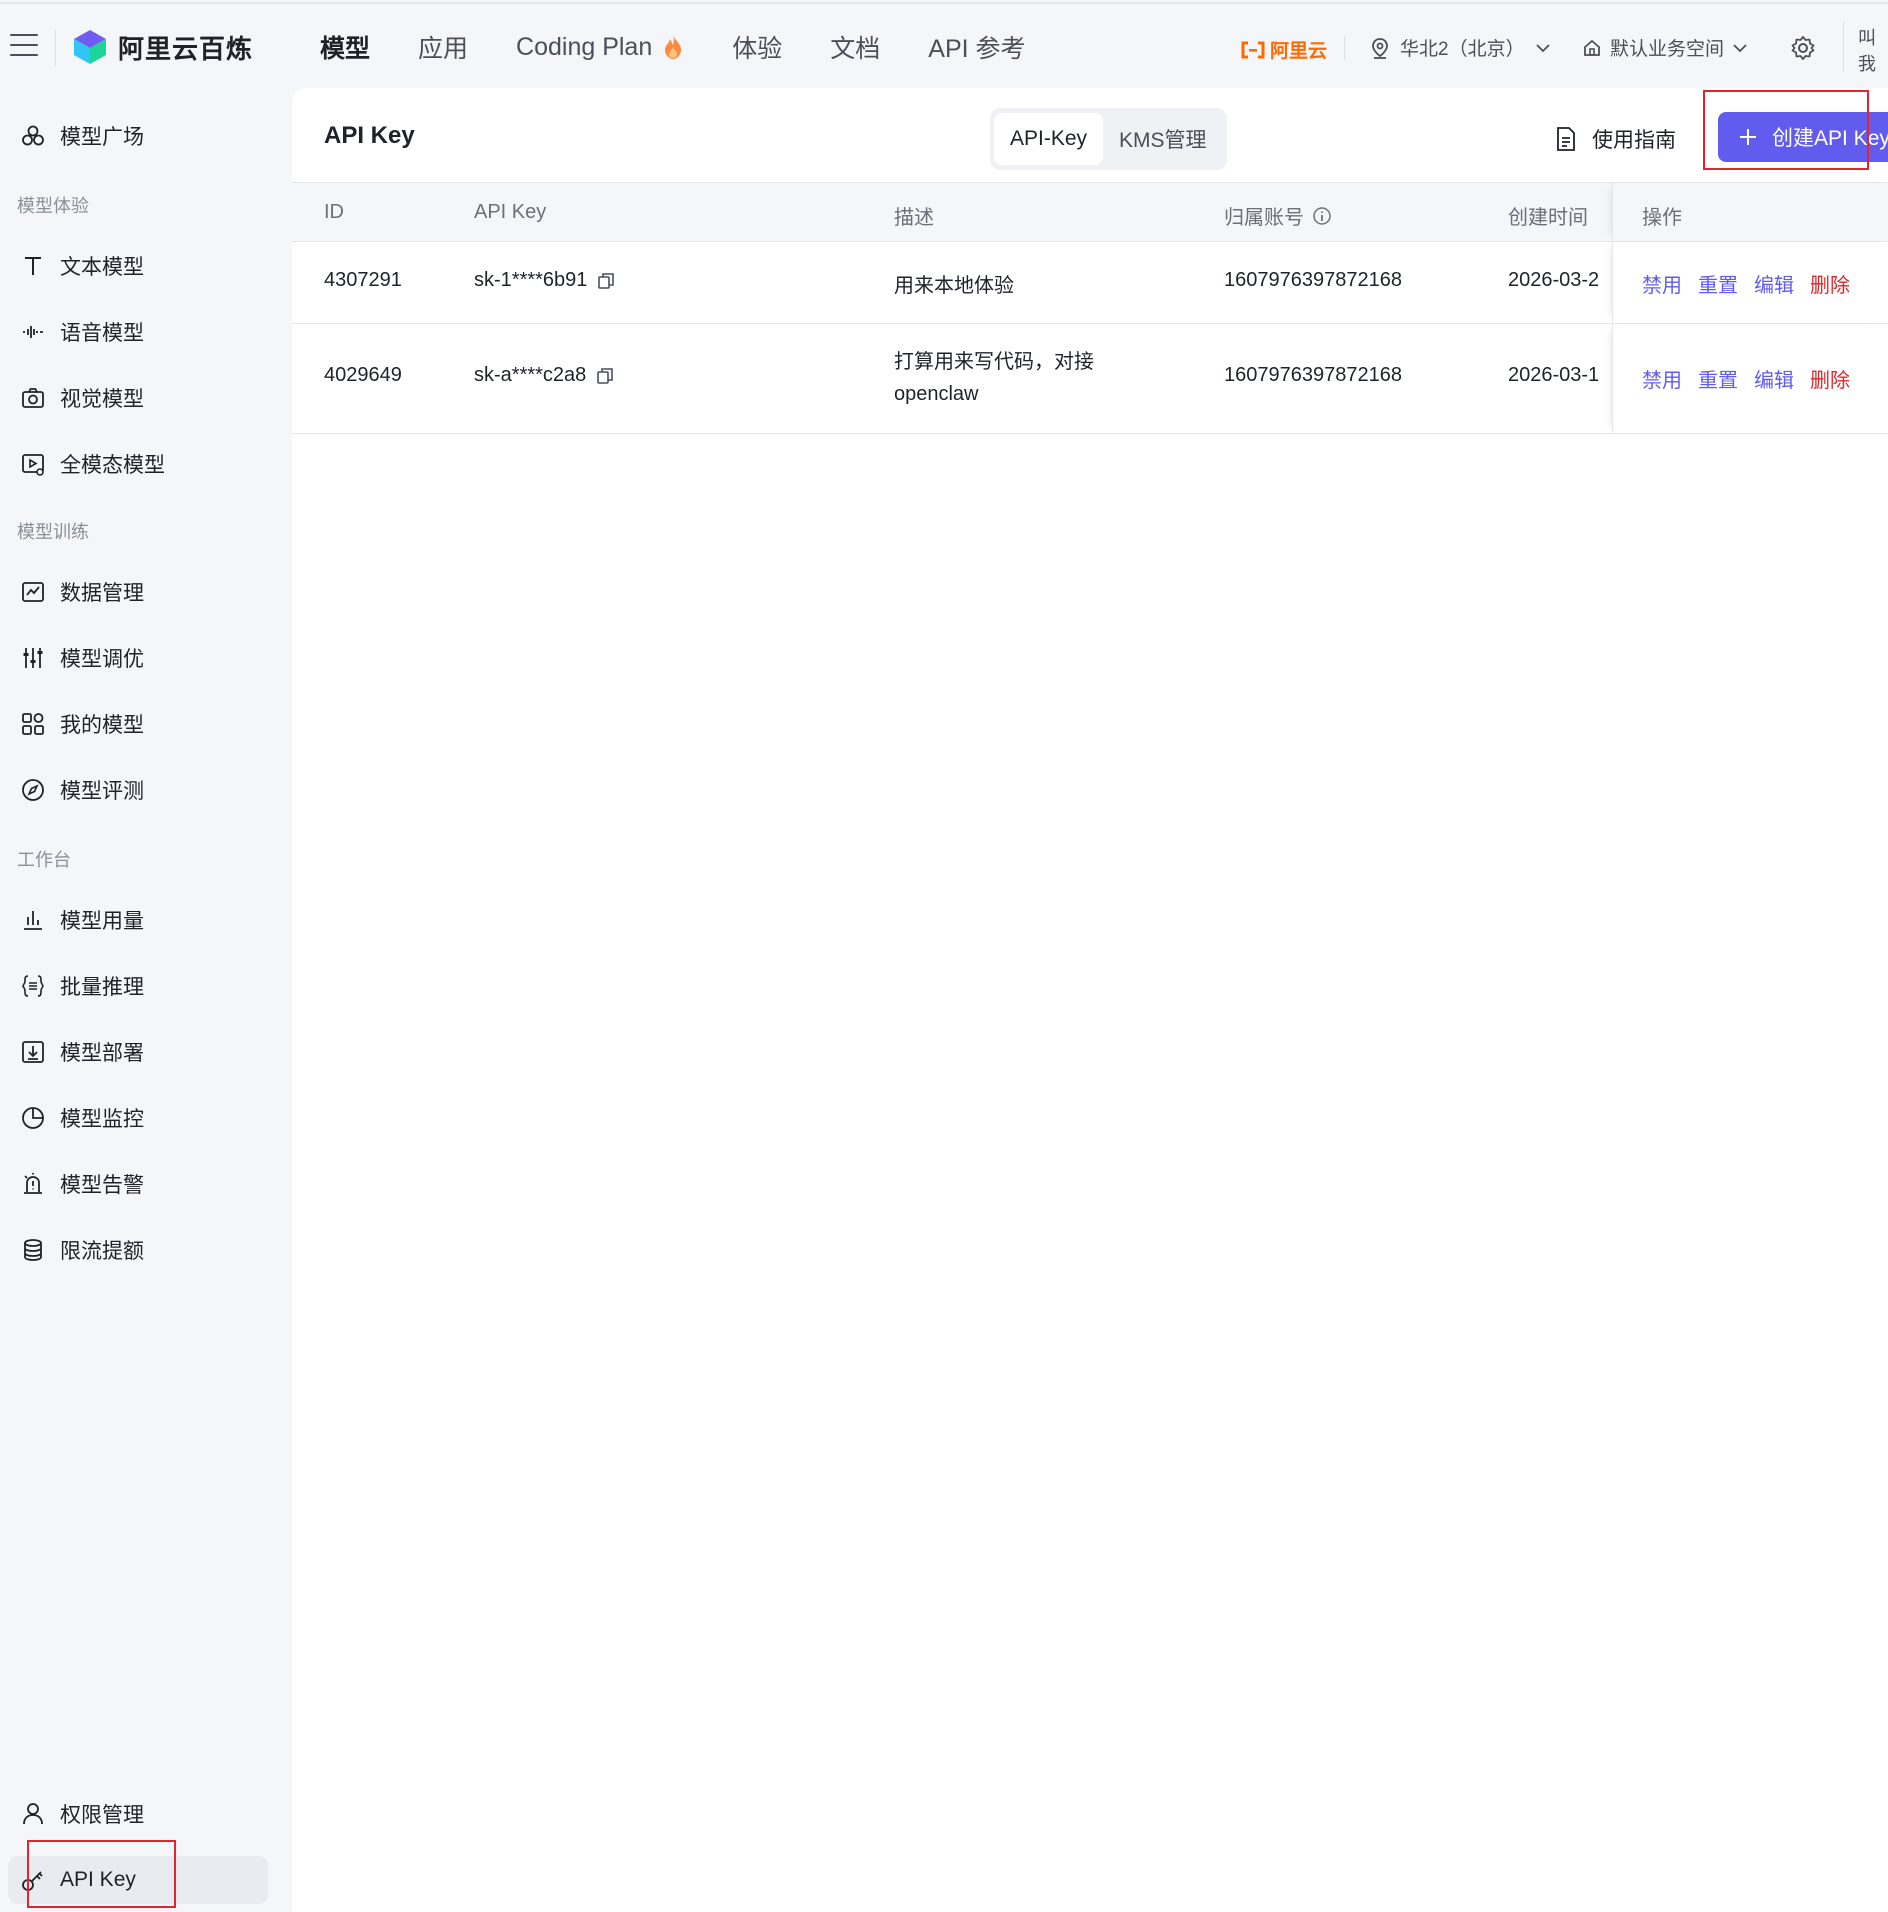 The image size is (1888, 1912). Describe the element at coordinates (138, 1184) in the screenshot. I see `sidebar-item-model-alarm: 模型告警` at that location.